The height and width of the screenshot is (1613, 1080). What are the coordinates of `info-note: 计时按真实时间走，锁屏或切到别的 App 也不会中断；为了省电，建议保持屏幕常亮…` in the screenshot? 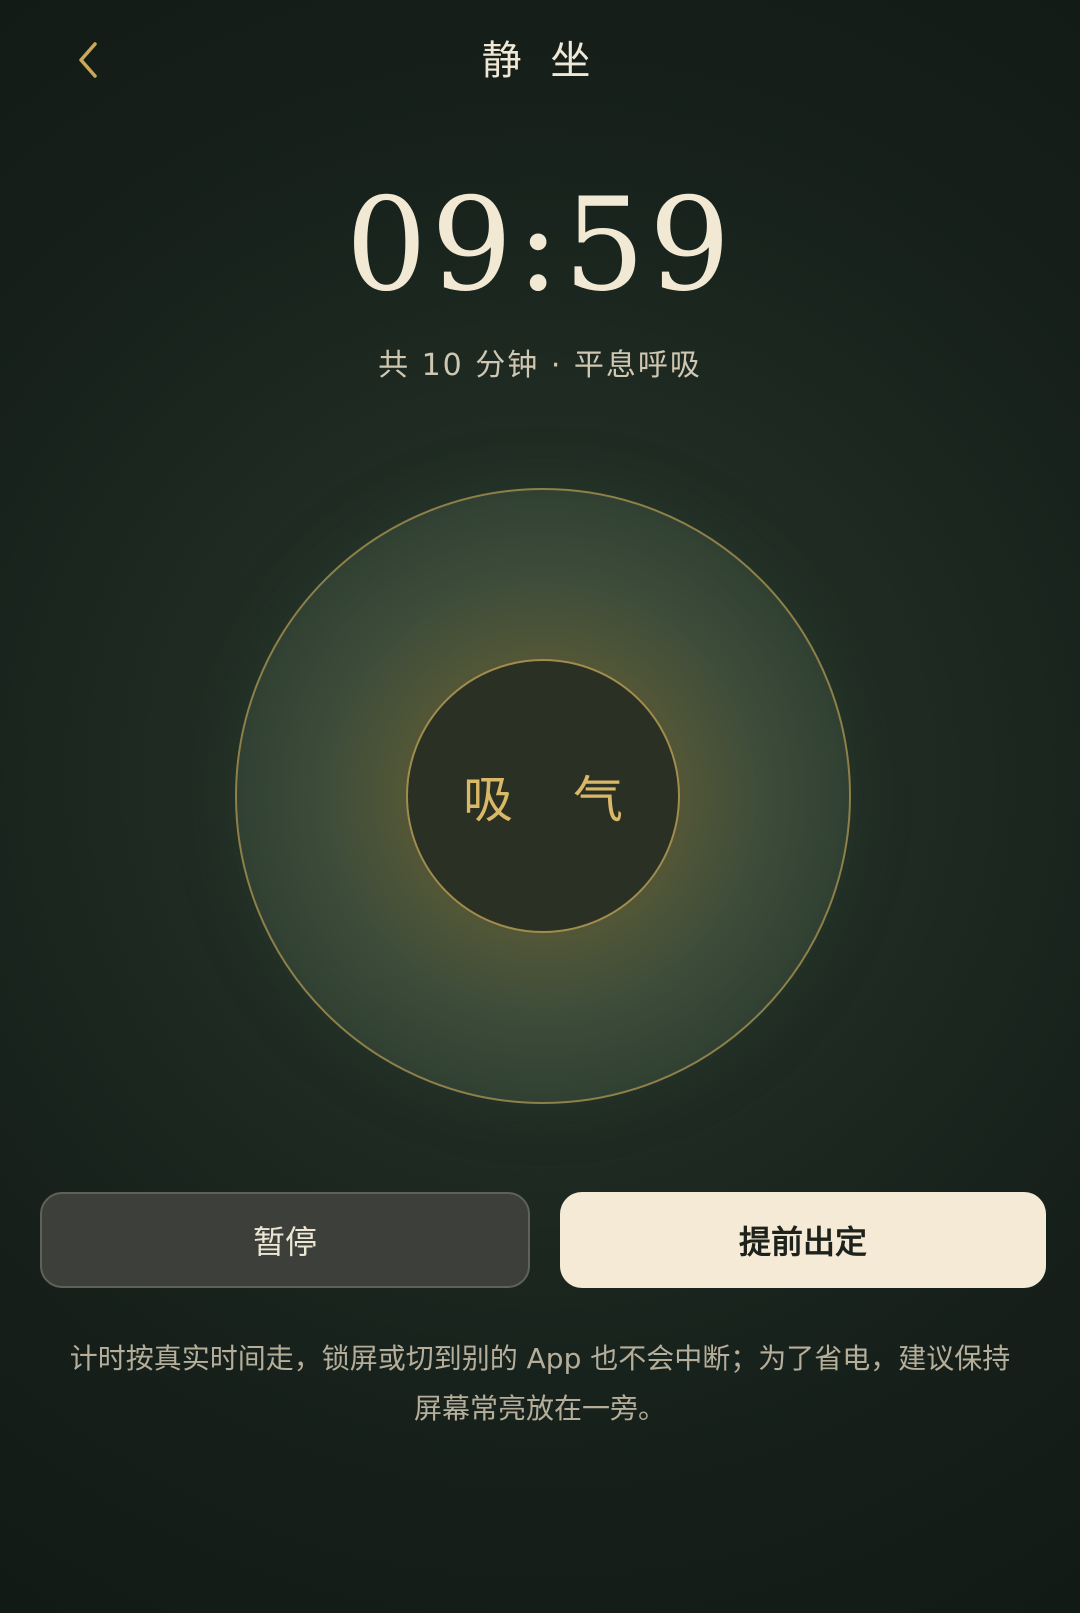 It's located at (540, 1383).